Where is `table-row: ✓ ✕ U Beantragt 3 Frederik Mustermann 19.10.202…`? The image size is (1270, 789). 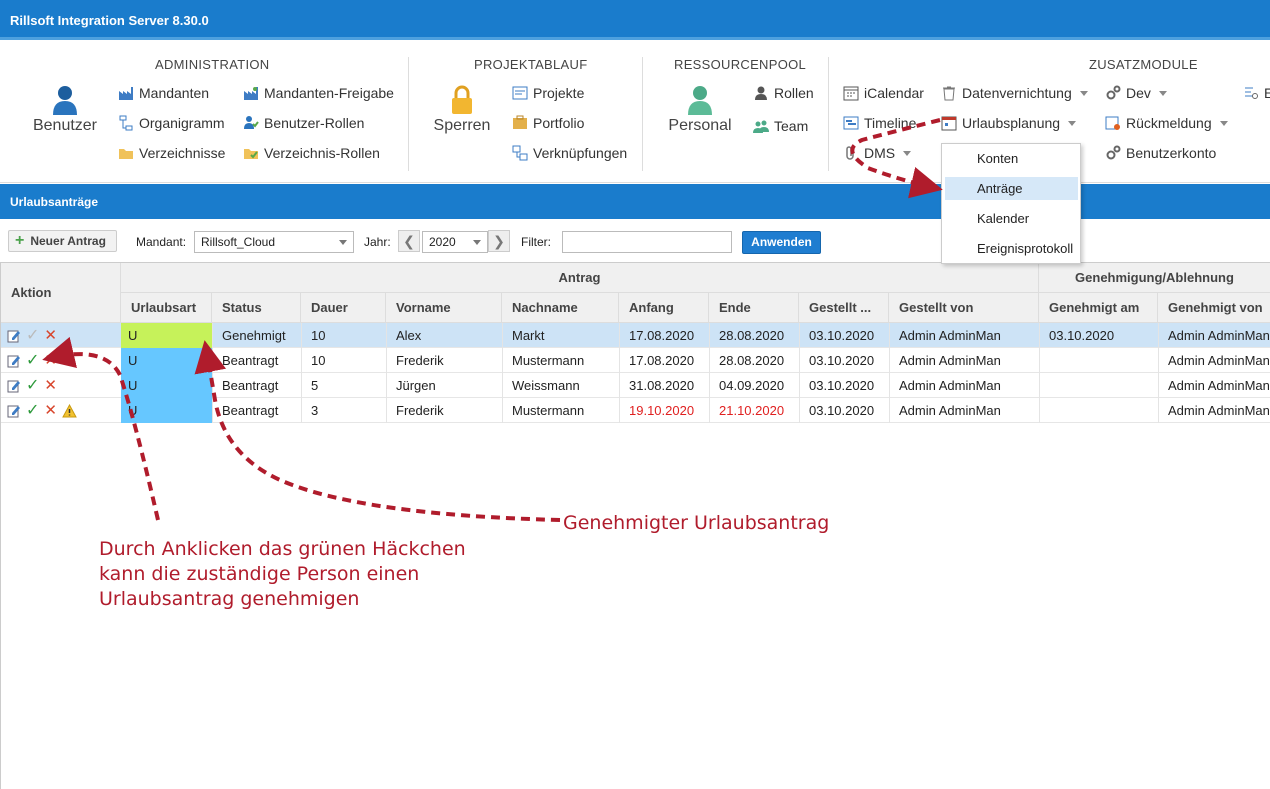 table-row: ✓ ✕ U Beantragt 3 Frederik Mustermann 19.10.202… is located at coordinates (635, 410).